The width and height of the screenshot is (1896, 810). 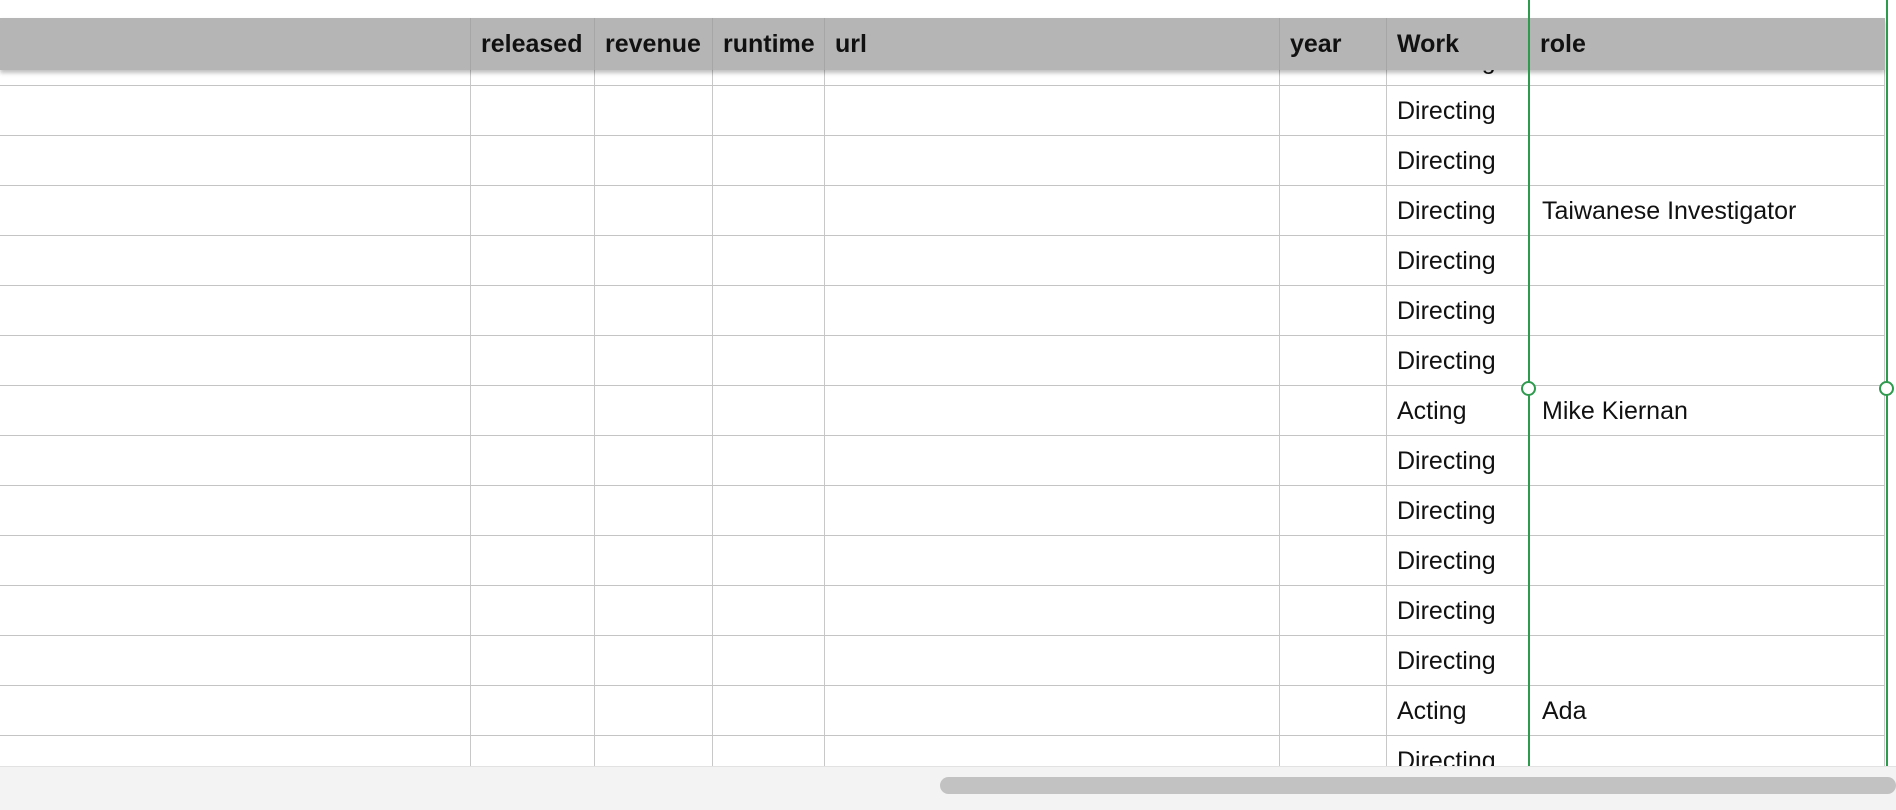 What do you see at coordinates (942, 711) in the screenshot?
I see `table-row: Acting Ada` at bounding box center [942, 711].